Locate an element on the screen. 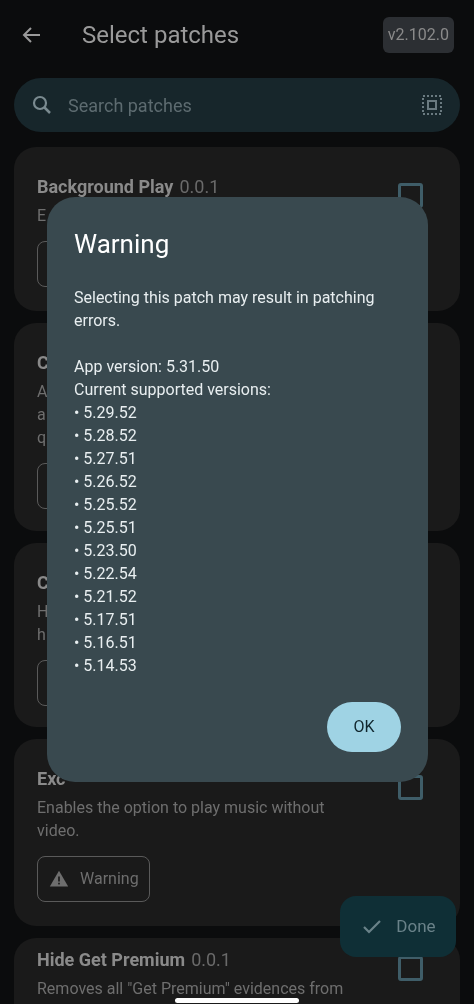 Image resolution: width=474 pixels, height=1004 pixels. search-bar: Search patches is located at coordinates (237, 105).